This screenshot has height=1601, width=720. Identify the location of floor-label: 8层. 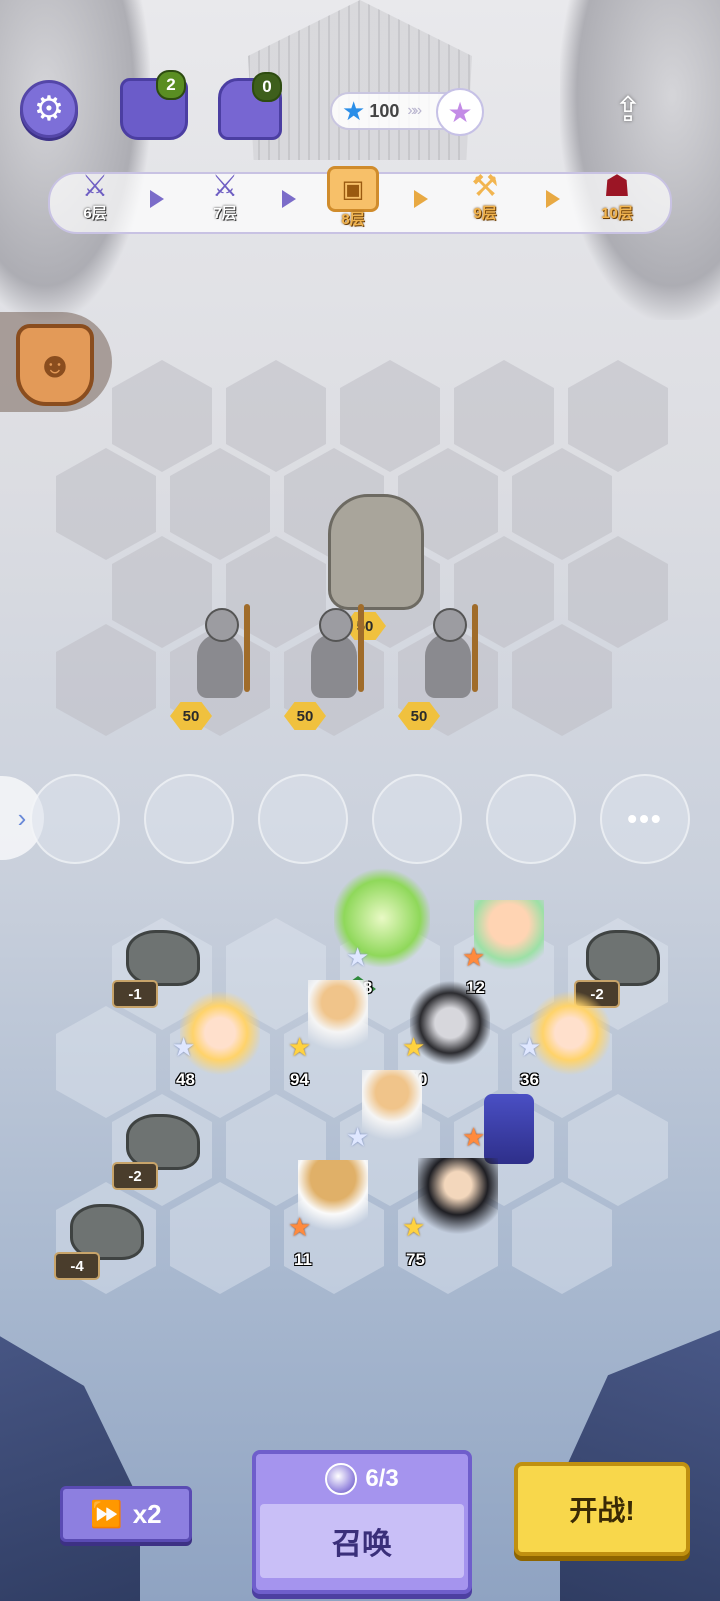
(353, 219).